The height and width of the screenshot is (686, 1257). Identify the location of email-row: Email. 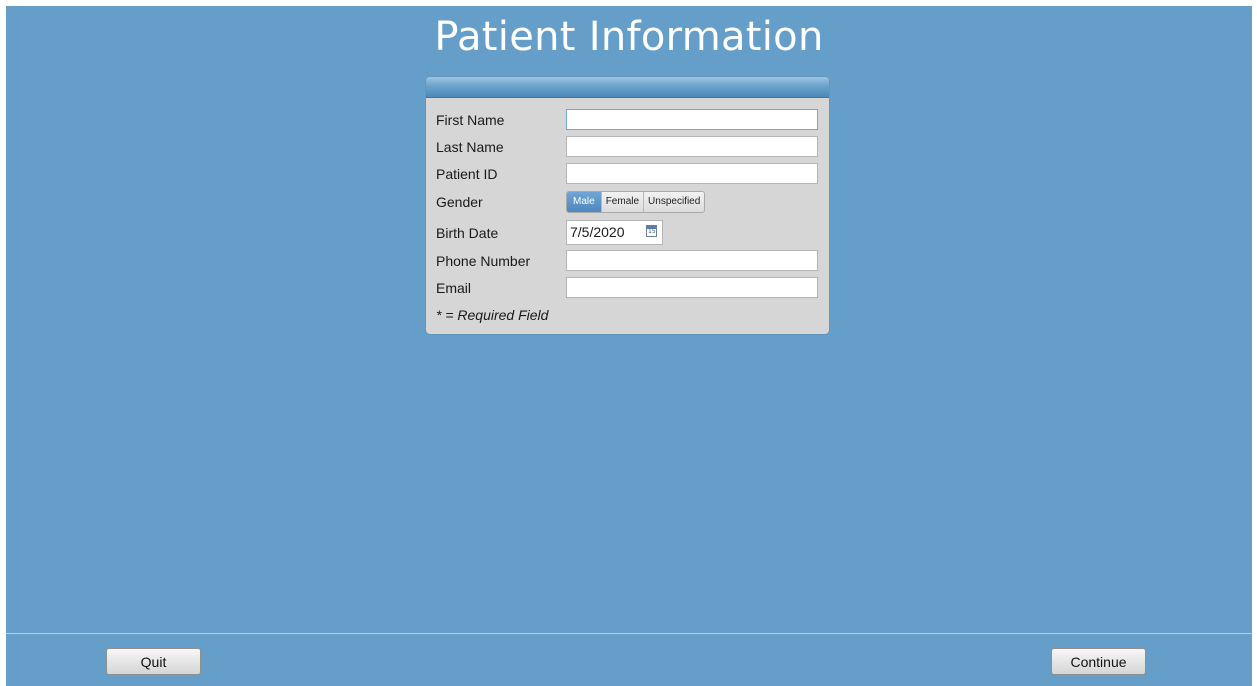
(627, 288).